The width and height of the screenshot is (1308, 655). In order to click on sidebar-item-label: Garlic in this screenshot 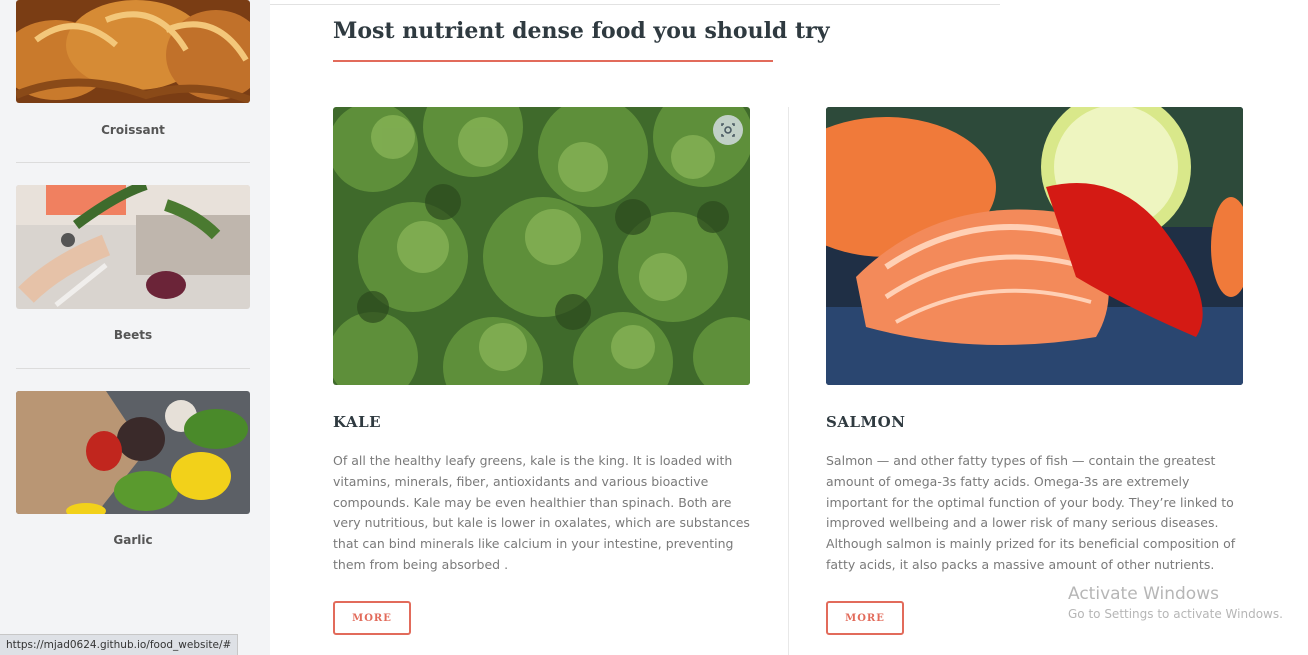, I will do `click(133, 540)`.